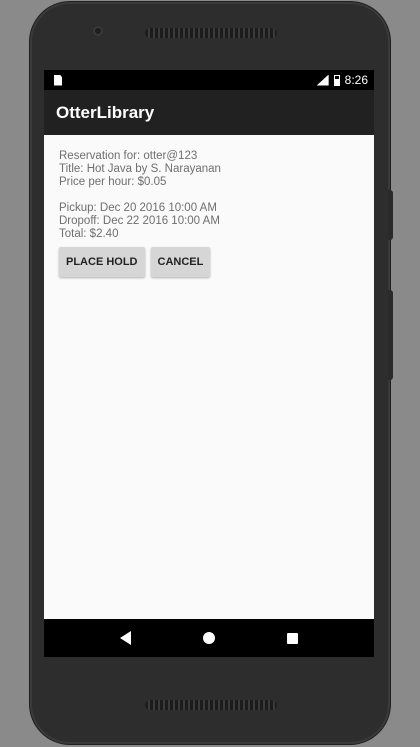  Describe the element at coordinates (125, 638) in the screenshot. I see `back-icon` at that location.